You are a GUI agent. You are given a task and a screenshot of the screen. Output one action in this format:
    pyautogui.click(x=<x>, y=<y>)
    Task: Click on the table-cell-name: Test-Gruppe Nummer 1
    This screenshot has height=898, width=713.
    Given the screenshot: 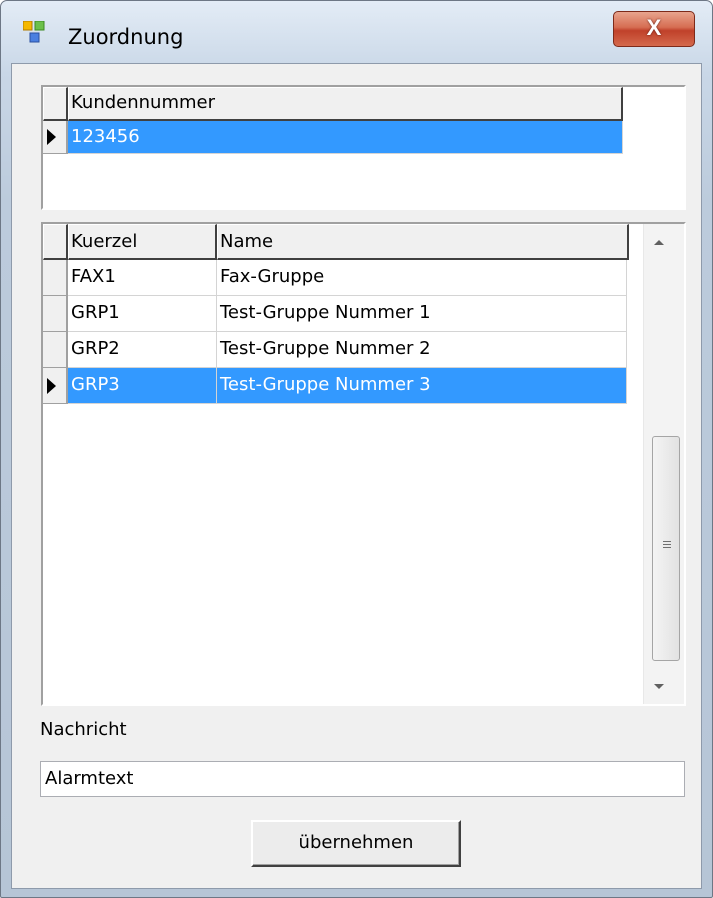 What is the action you would take?
    pyautogui.click(x=422, y=314)
    